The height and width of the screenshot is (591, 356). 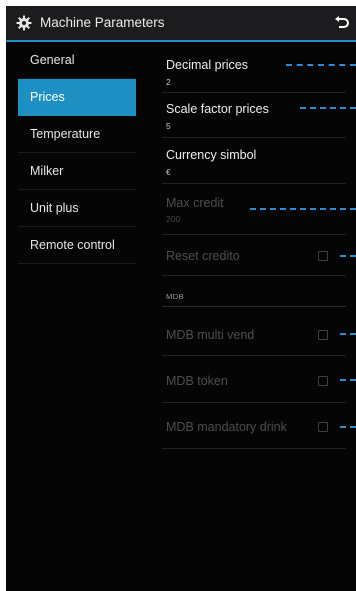 What do you see at coordinates (261, 381) in the screenshot?
I see `mdb-token-setting: MDB token` at bounding box center [261, 381].